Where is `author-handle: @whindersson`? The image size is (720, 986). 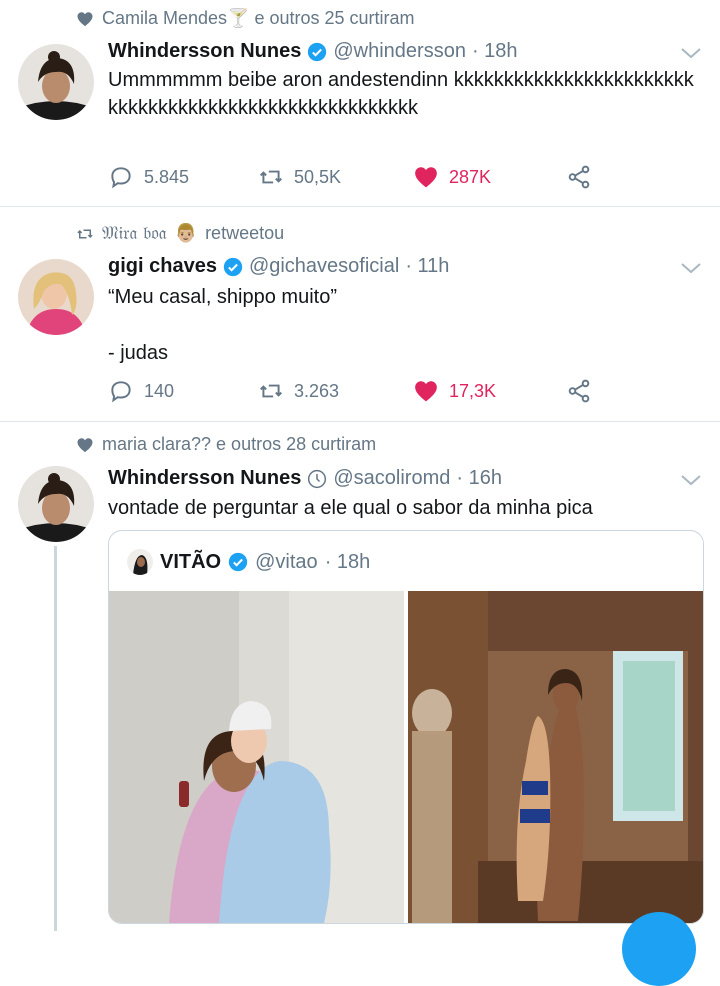
author-handle: @whindersson is located at coordinates (399, 51).